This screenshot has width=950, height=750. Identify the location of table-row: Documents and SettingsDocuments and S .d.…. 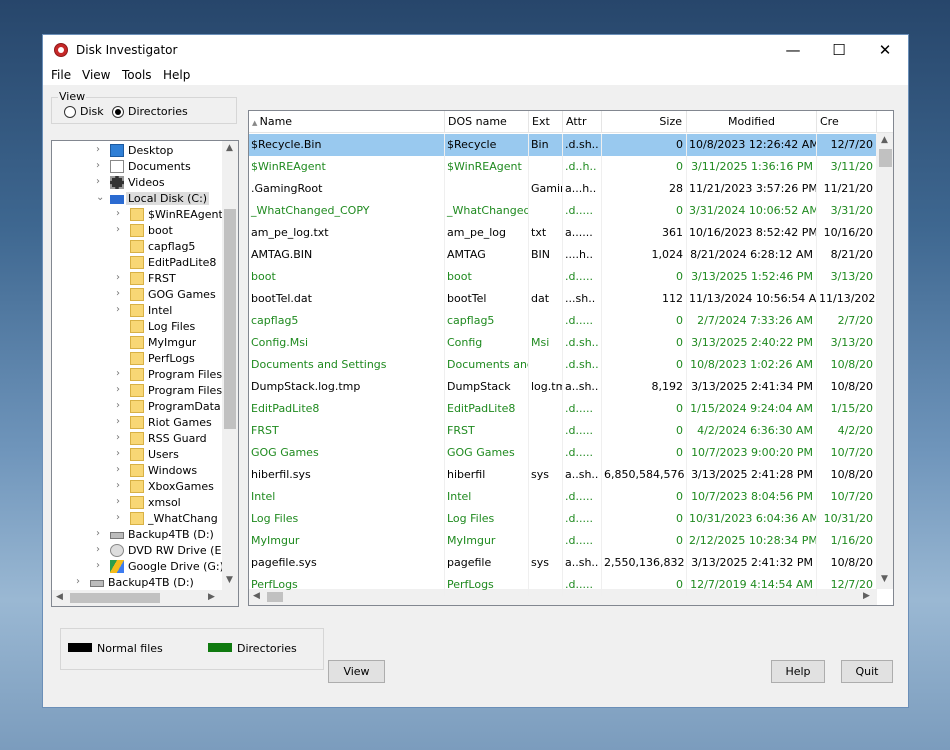
(563, 365).